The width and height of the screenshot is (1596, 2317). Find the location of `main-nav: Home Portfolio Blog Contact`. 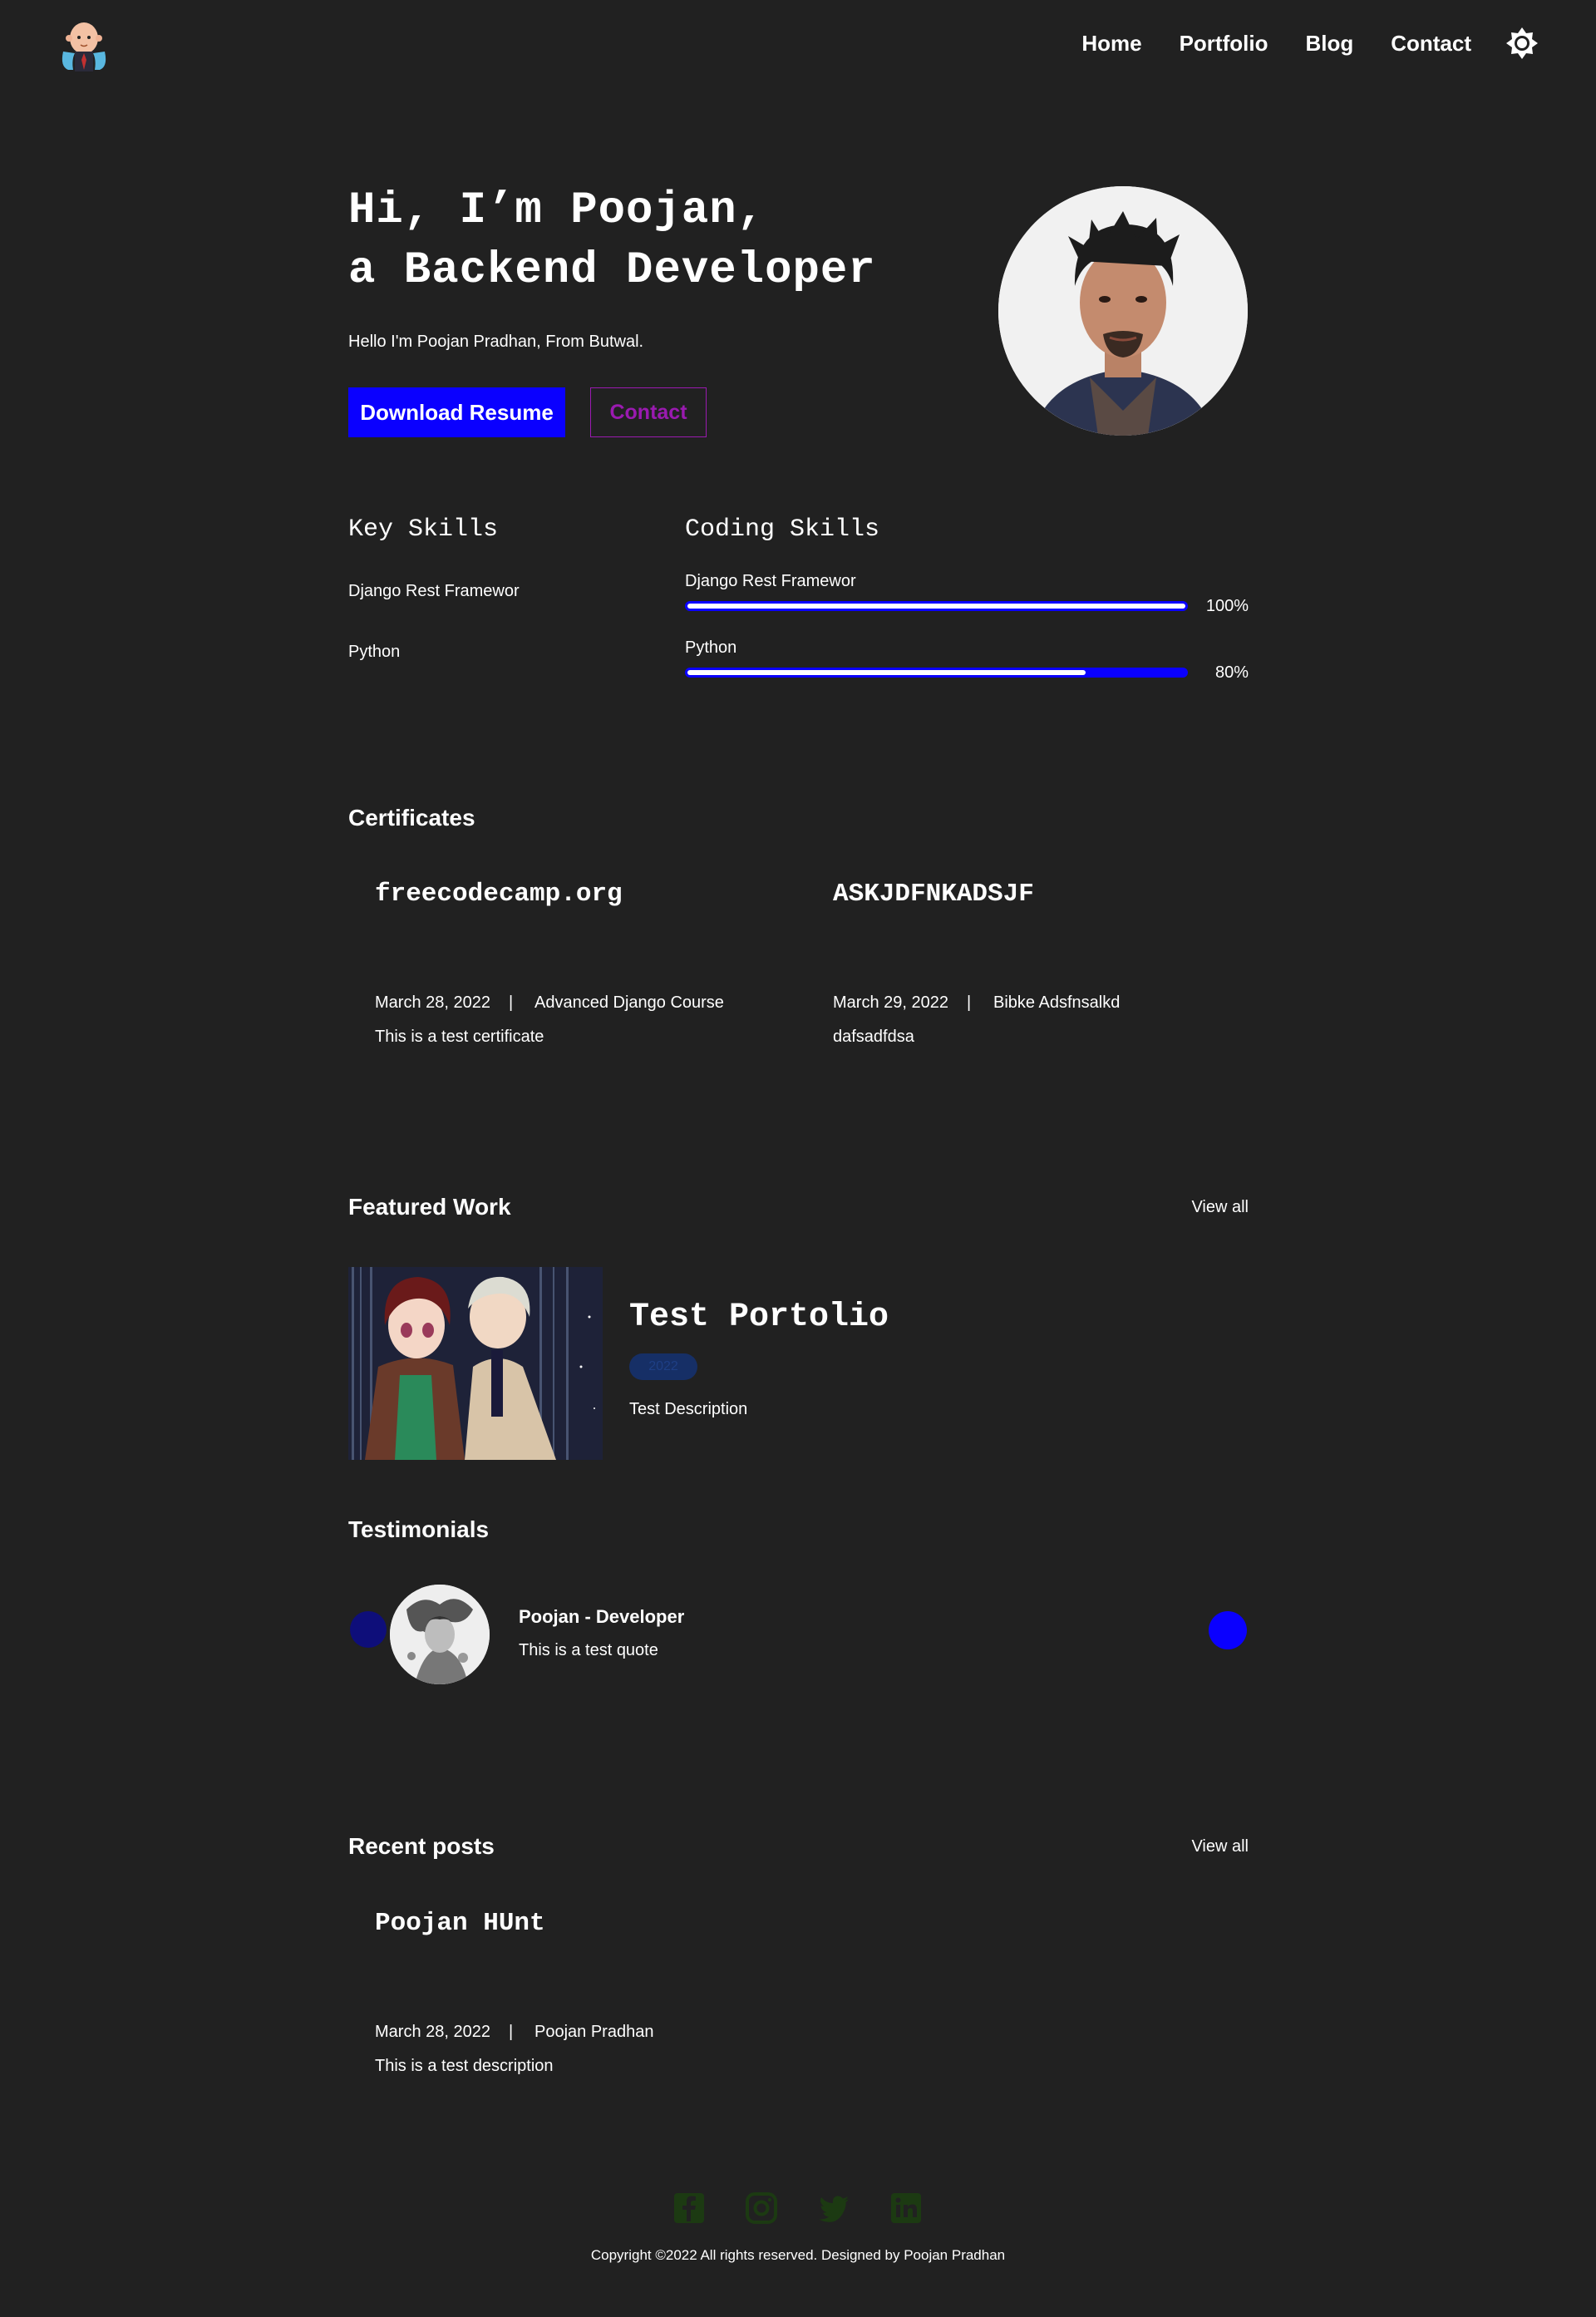

main-nav: Home Portfolio Blog Contact is located at coordinates (1276, 43).